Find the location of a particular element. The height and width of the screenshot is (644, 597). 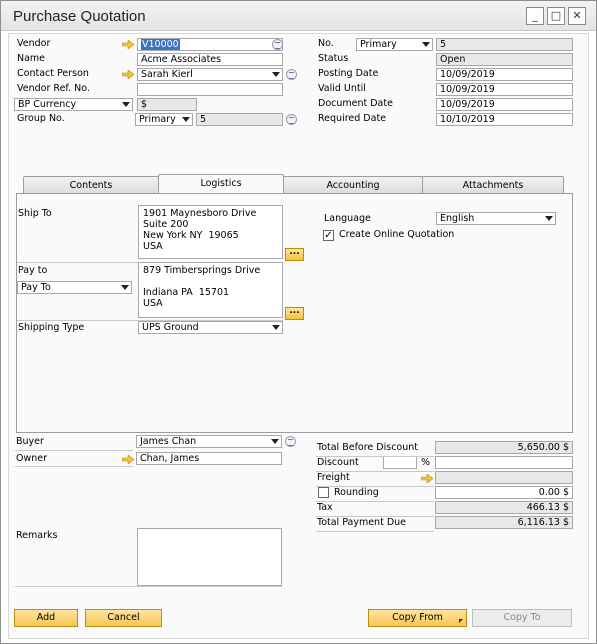

contact-person-label: Contact Person is located at coordinates (53, 73).